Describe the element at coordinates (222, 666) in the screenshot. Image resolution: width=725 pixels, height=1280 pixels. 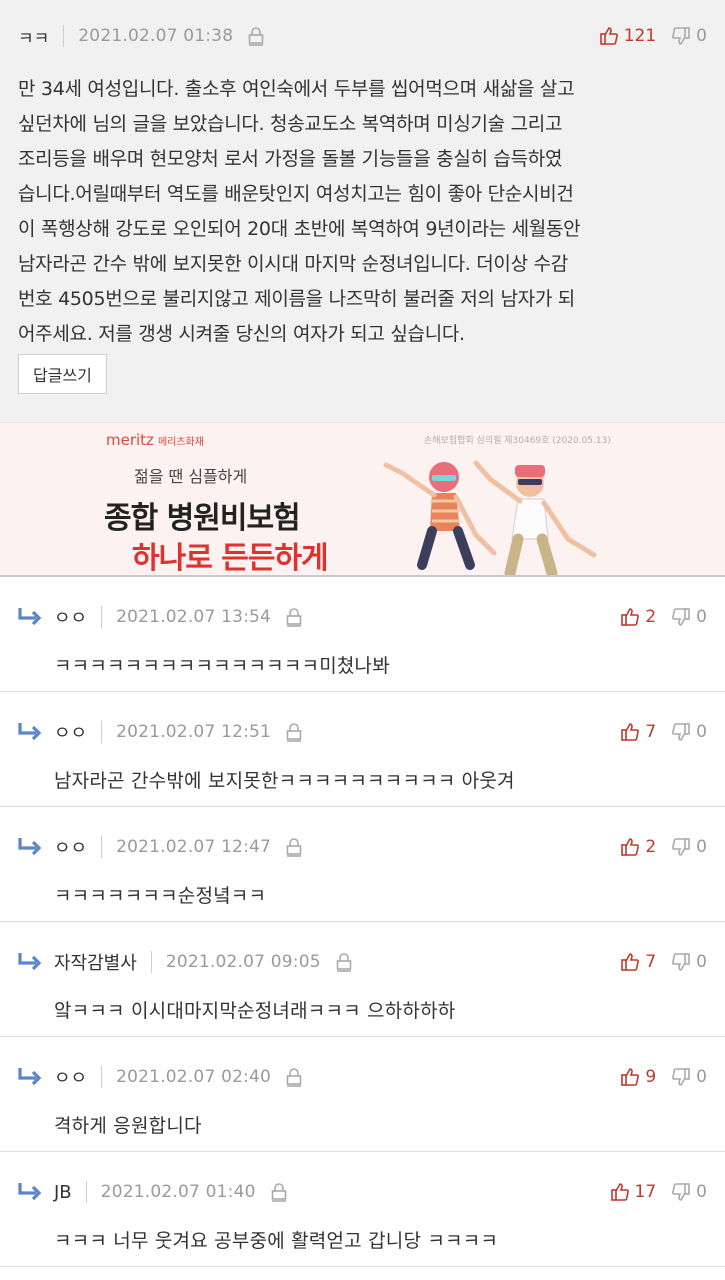
I see `comment-text: ㅋㅋㅋㅋㅋㅋㅋㅋㅋㅋㅋㅋㅋㅋㅋ미쳤나봐` at that location.